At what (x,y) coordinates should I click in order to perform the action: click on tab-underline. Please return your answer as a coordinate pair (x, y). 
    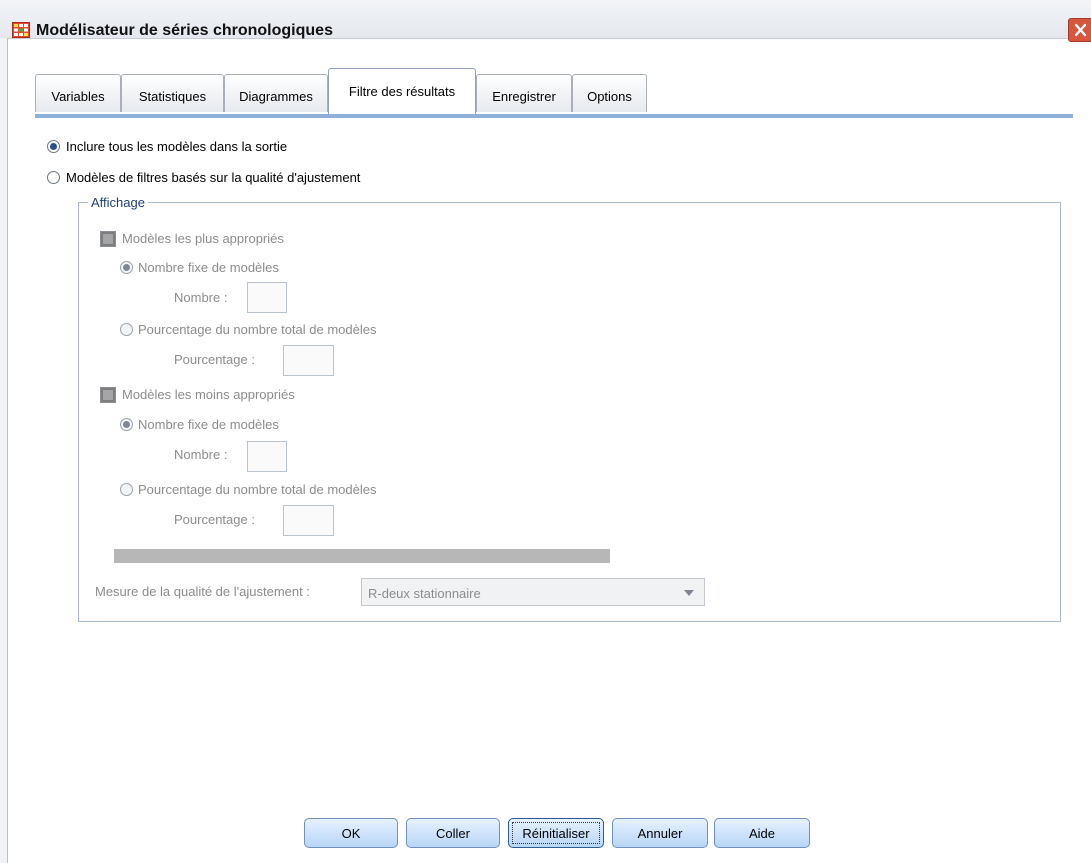
    Looking at the image, I should click on (554, 116).